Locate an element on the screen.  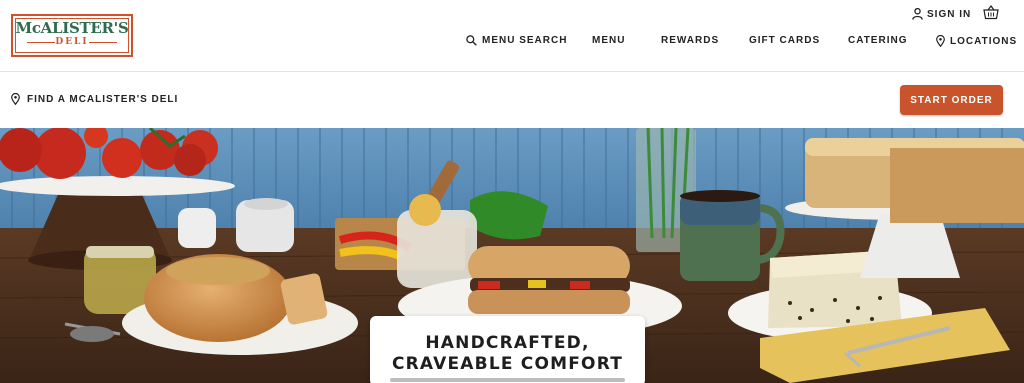
hero-title: HANDCRAFTED, CRAVEABLE COMFORT is located at coordinates (507, 353).